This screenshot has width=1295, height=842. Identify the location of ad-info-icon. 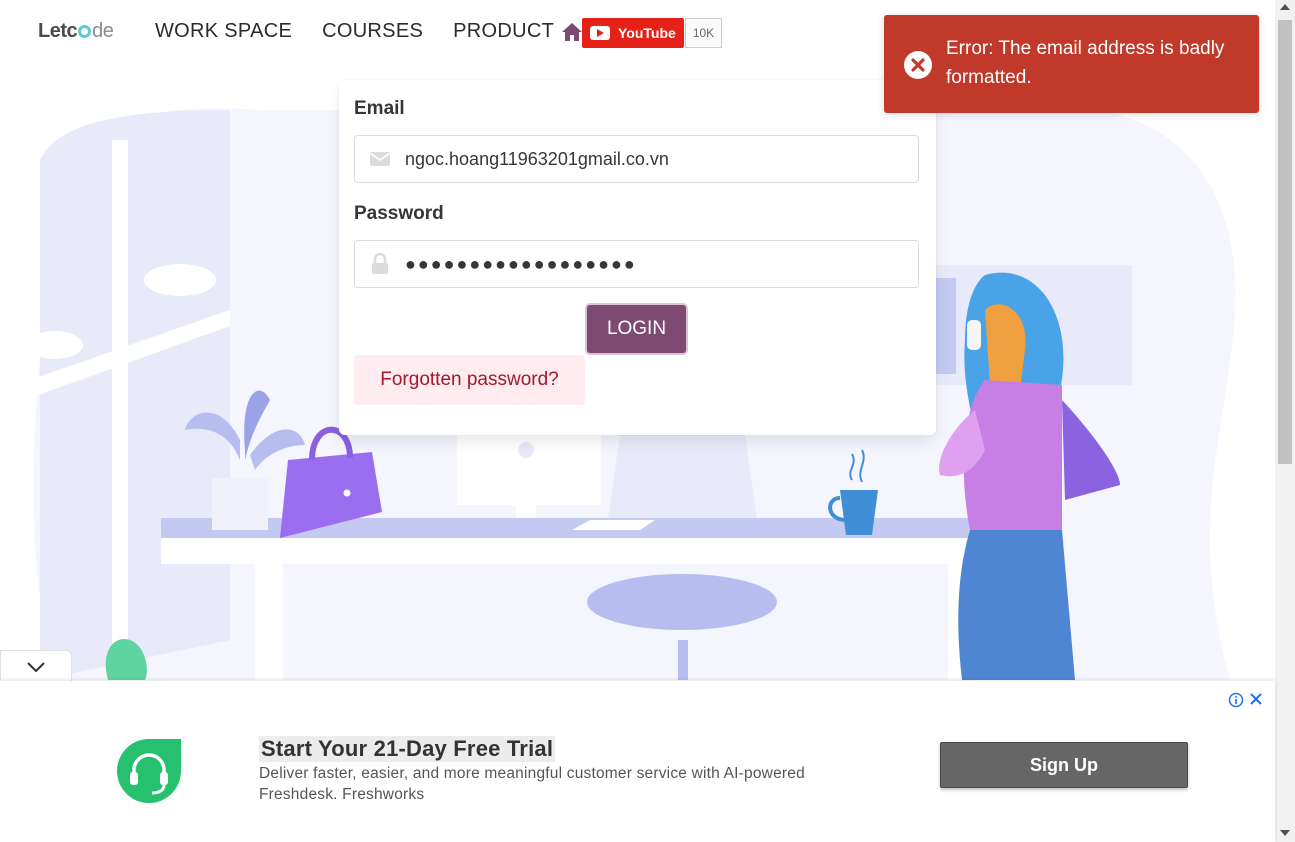
(1236, 700).